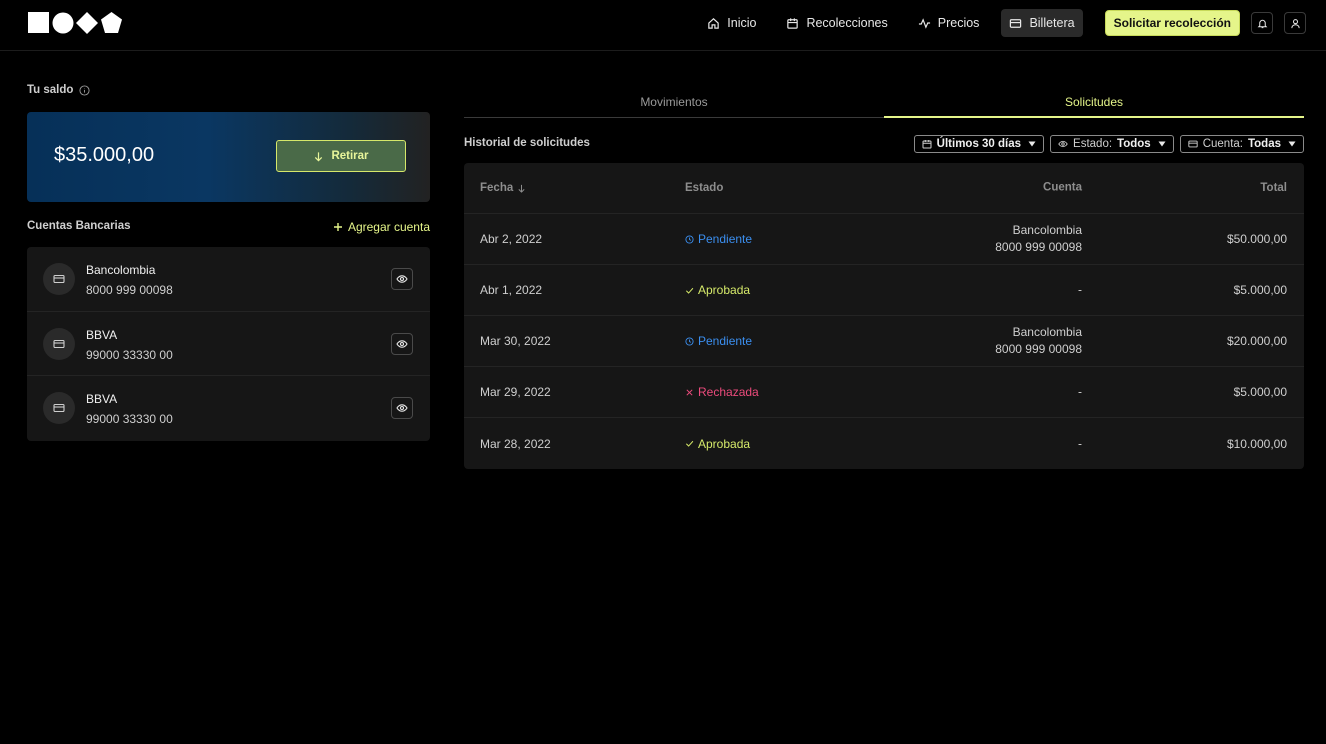 The height and width of the screenshot is (744, 1326). What do you see at coordinates (511, 290) in the screenshot?
I see `row-date: Abr 1, 2022` at bounding box center [511, 290].